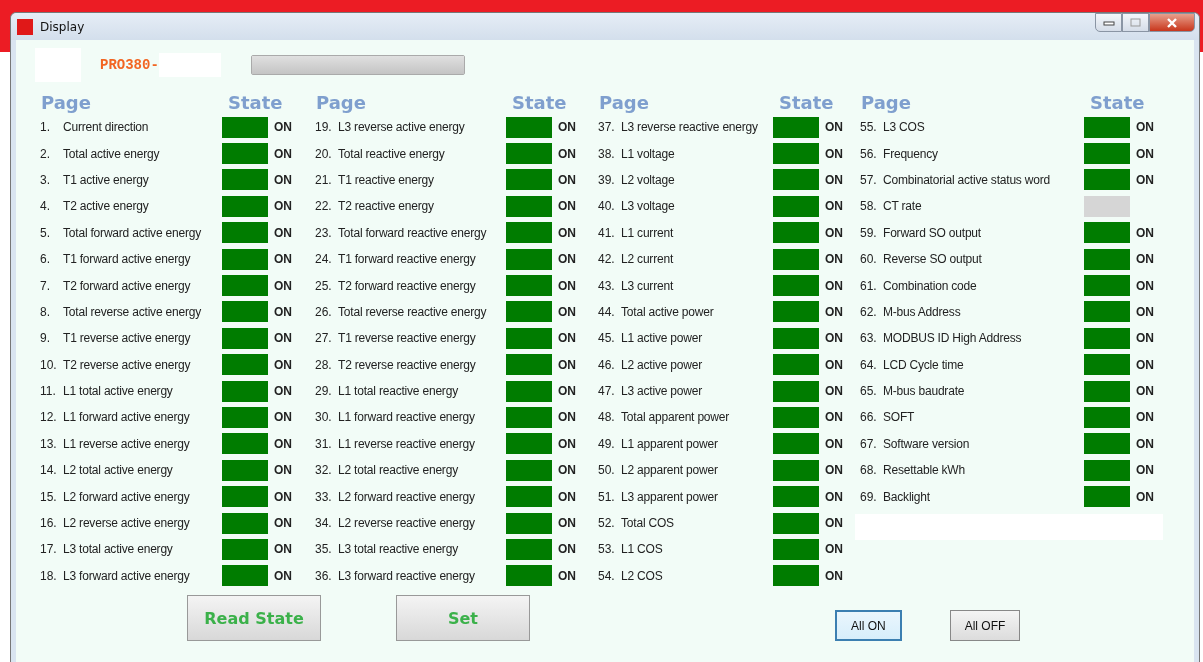 The width and height of the screenshot is (1203, 662). I want to click on page-number: 33., so click(323, 496).